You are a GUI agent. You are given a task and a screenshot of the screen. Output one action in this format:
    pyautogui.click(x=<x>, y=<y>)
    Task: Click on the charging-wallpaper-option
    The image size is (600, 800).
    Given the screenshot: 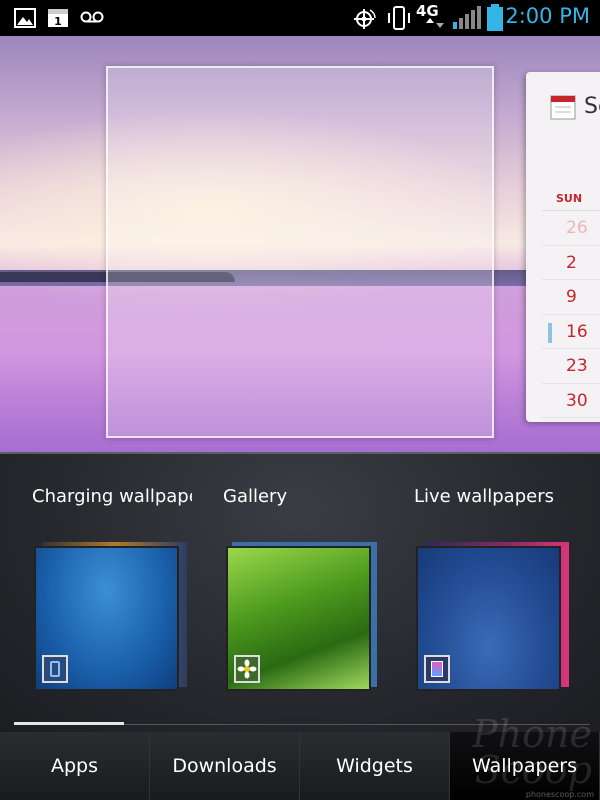 What is the action you would take?
    pyautogui.click(x=114, y=617)
    